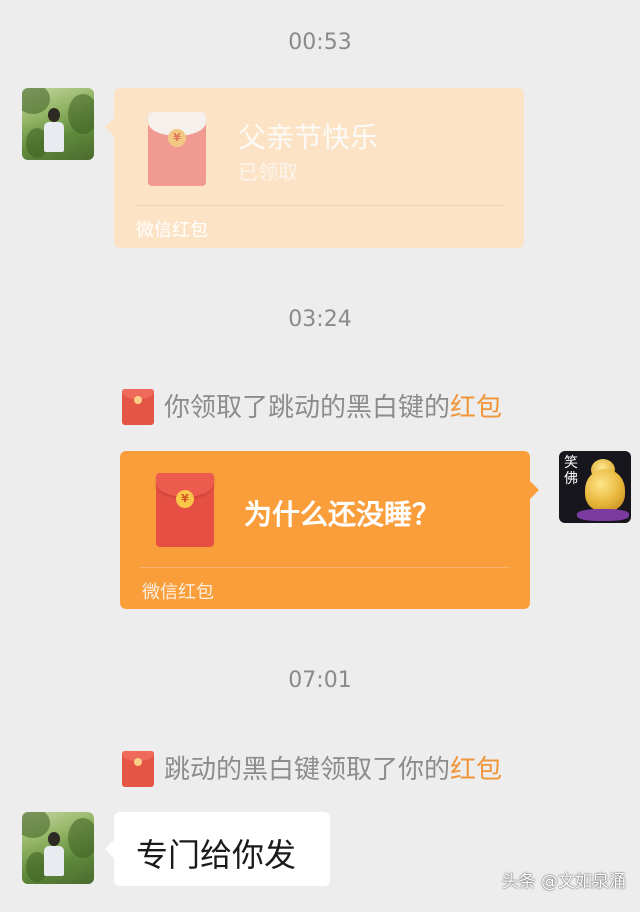  What do you see at coordinates (307, 408) in the screenshot?
I see `system-notice-text: 你领取了跳动的黑白键的` at bounding box center [307, 408].